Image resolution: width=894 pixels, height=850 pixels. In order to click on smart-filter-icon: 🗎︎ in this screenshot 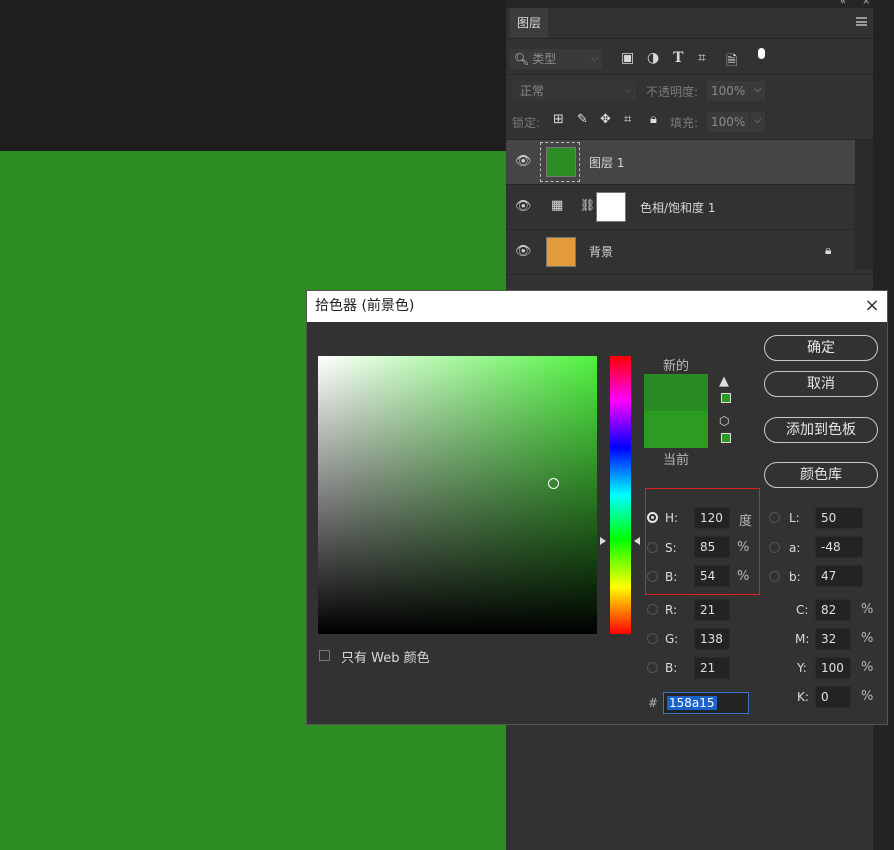, I will do `click(731, 62)`.